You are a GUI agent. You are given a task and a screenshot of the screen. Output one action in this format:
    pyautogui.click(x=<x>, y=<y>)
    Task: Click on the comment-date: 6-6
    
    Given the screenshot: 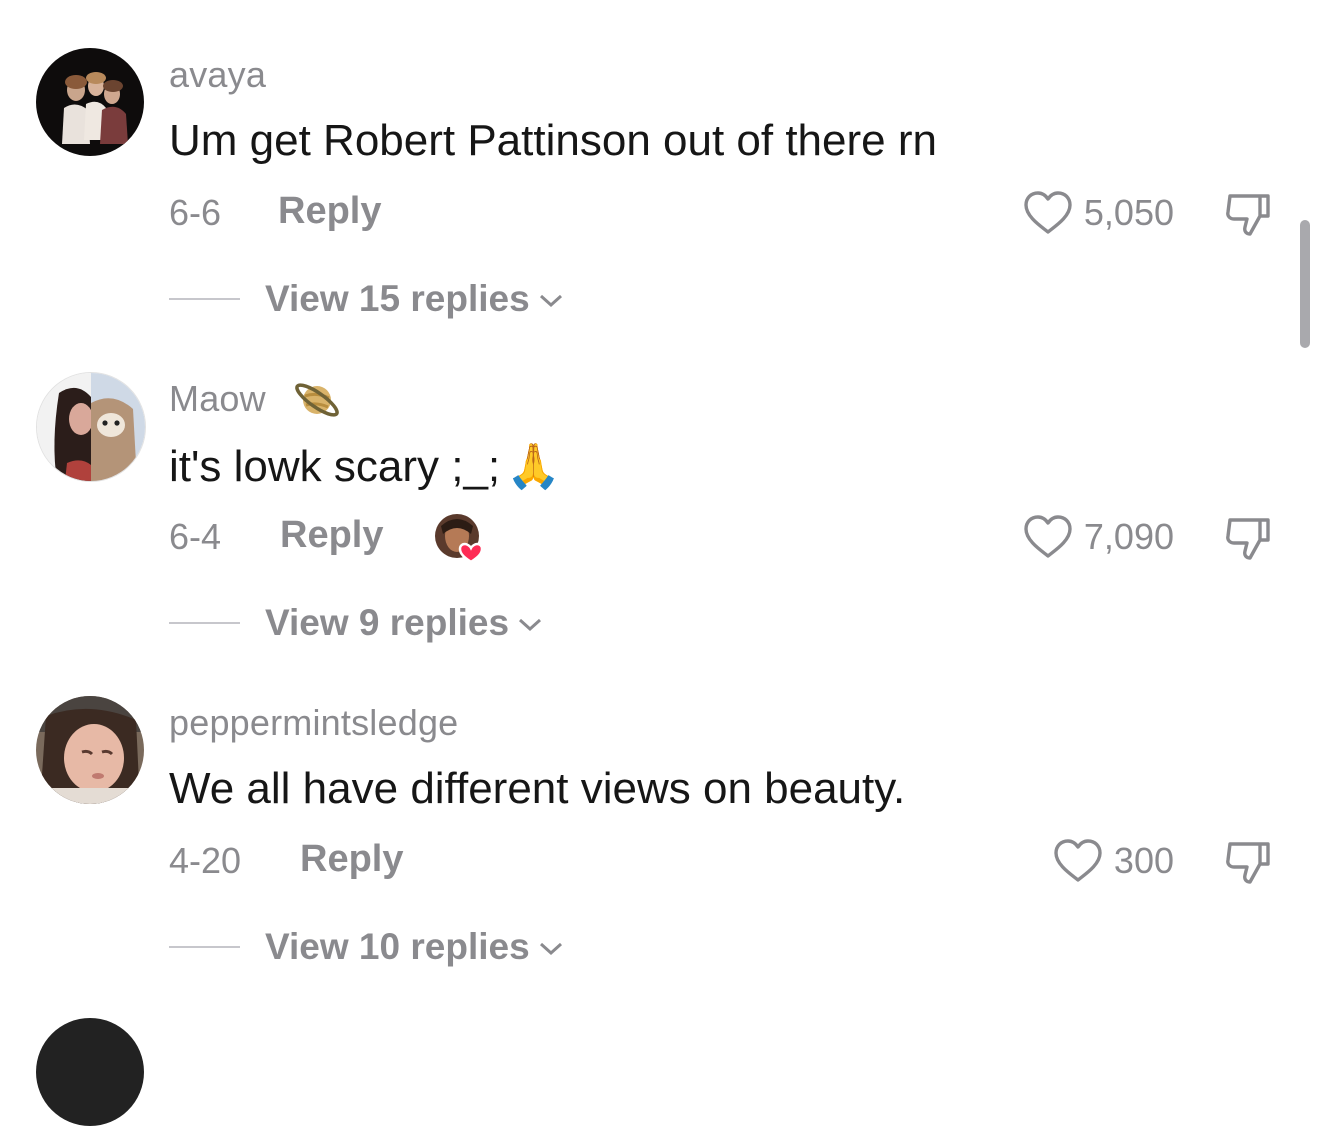 What is the action you would take?
    pyautogui.click(x=195, y=212)
    